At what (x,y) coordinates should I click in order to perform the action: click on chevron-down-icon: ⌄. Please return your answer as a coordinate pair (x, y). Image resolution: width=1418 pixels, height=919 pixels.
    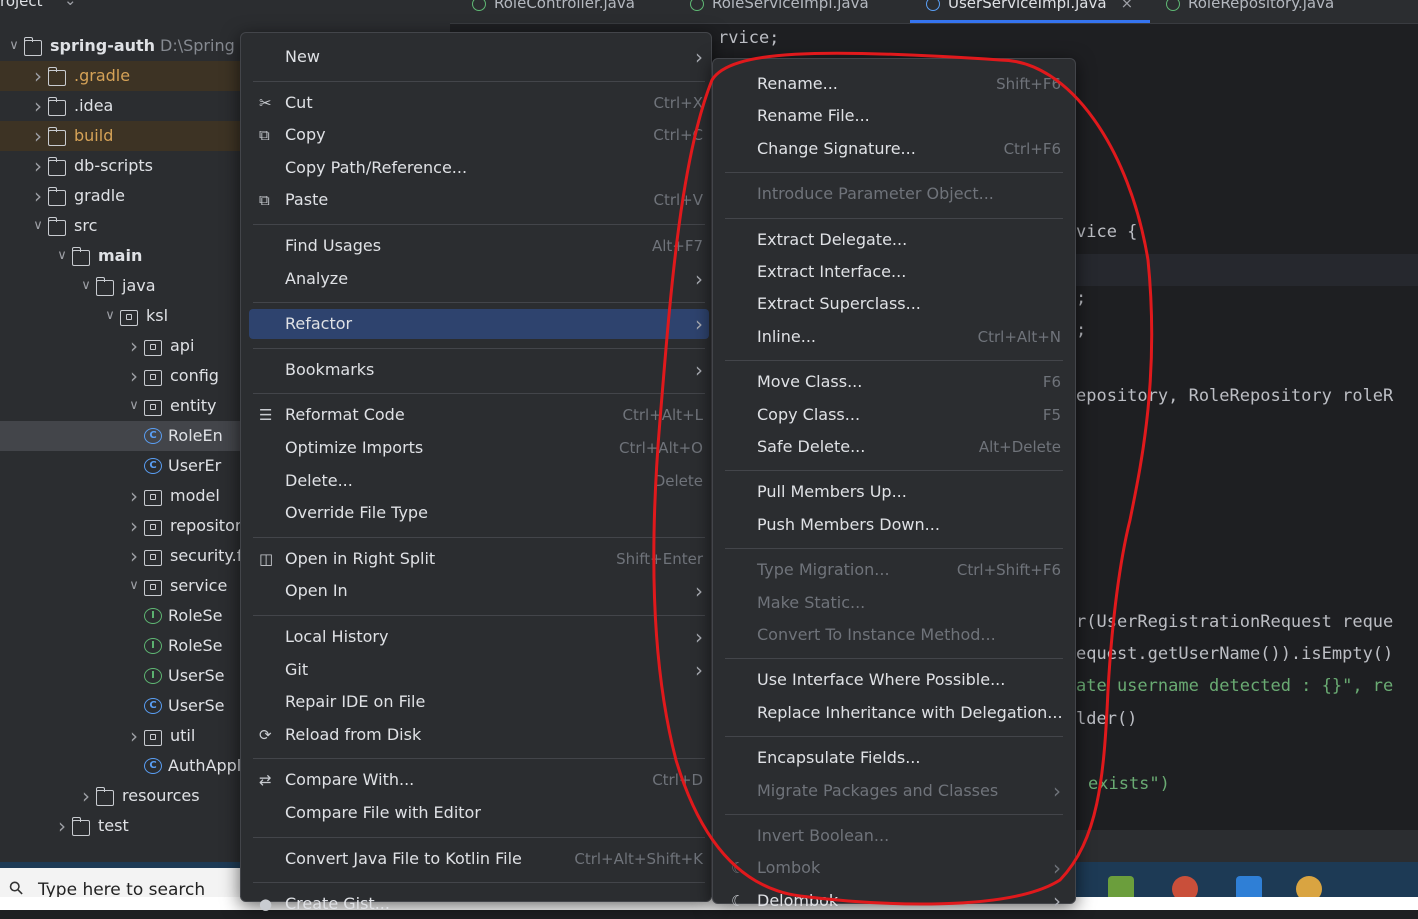
    Looking at the image, I should click on (70, 4).